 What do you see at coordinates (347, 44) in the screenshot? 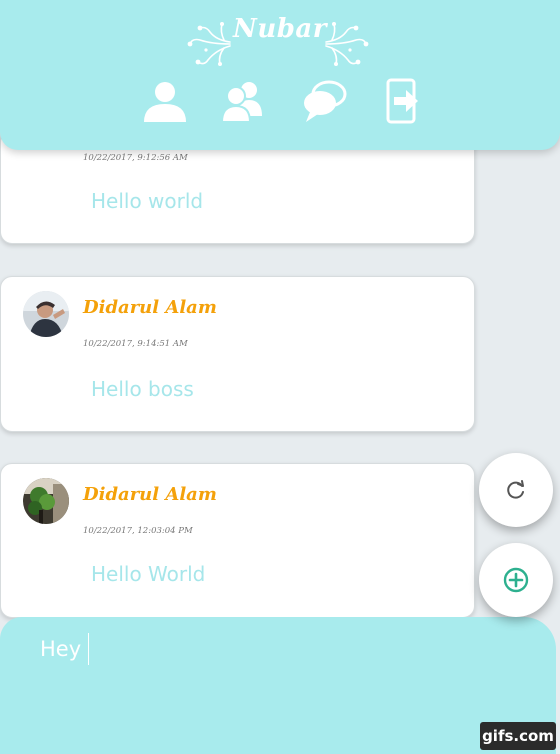
I see `right-flourish-icon` at bounding box center [347, 44].